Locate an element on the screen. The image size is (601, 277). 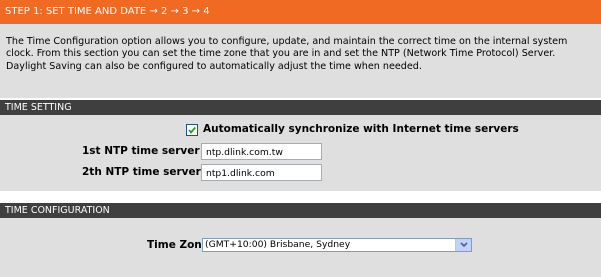
step-title: STEP 1: SET TIME AND DATE is located at coordinates (76, 11).